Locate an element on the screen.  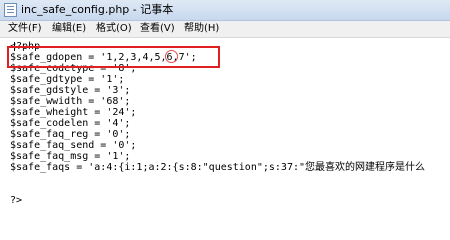
code-line-php-close: ?> is located at coordinates (16, 200).